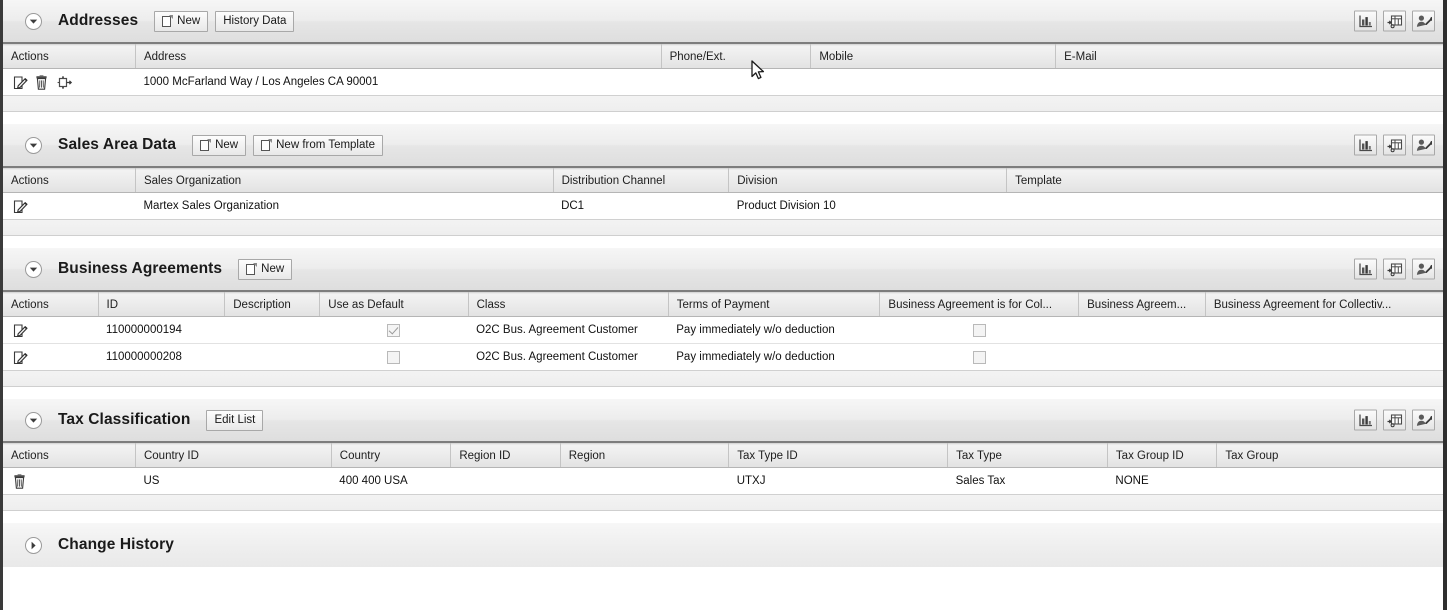 Image resolution: width=1447 pixels, height=610 pixels. I want to click on column-header: Template, so click(1224, 180).